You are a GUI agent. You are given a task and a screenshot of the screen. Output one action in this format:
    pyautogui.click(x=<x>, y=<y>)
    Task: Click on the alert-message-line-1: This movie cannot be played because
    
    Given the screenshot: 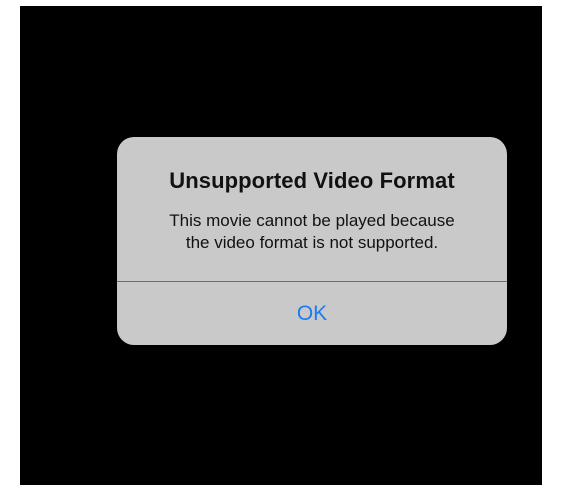 What is the action you would take?
    pyautogui.click(x=312, y=220)
    